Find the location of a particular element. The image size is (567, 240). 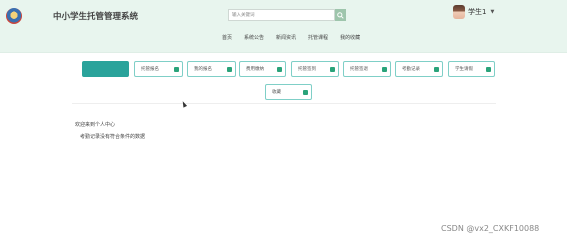

tile-fee-payment: 费用缴纳 is located at coordinates (262, 69).